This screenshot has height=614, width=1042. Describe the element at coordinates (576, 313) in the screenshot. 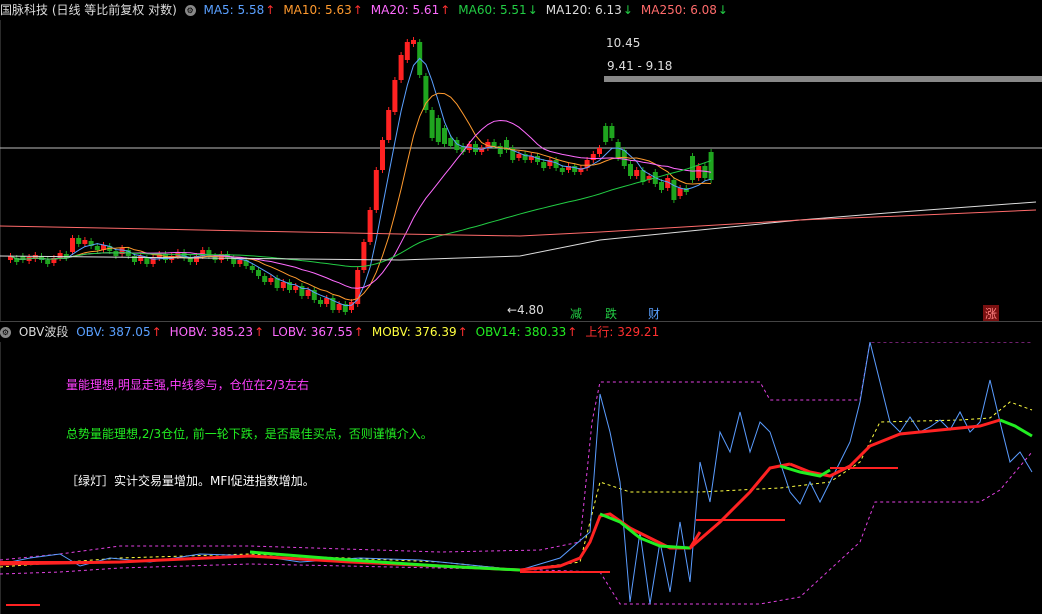

I see `event-marker-jian: 减` at that location.